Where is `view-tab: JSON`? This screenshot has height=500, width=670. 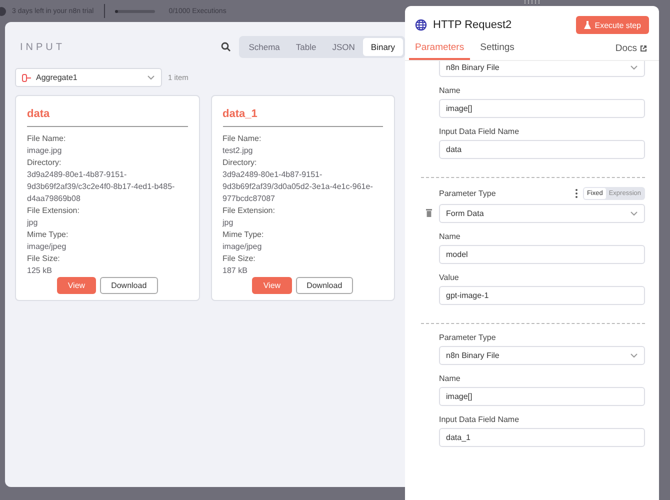
view-tab: JSON is located at coordinates (343, 47).